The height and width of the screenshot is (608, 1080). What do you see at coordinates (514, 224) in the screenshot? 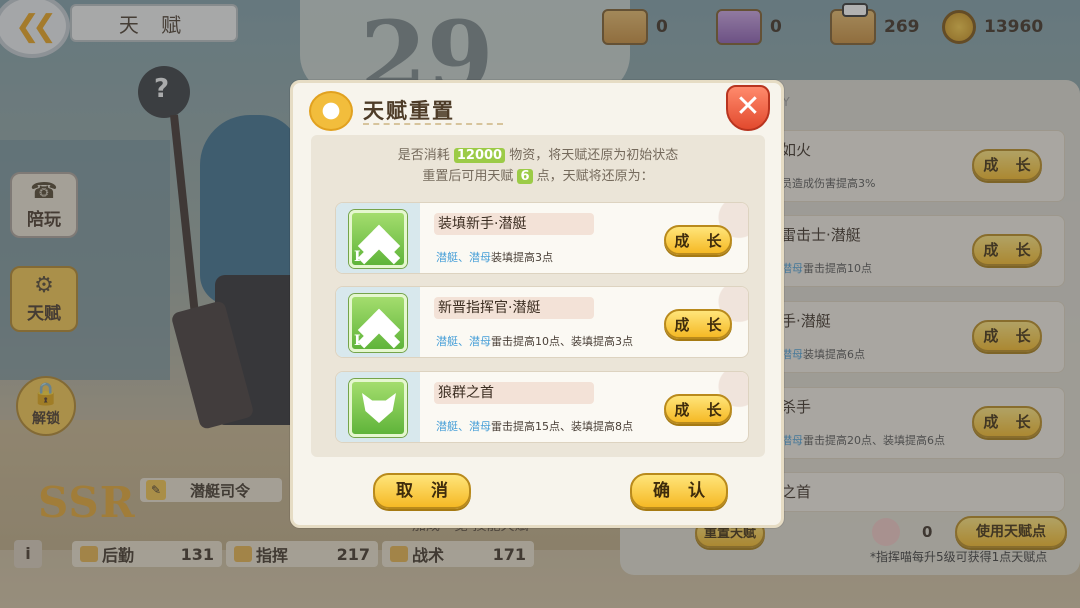
I see `talent-name: 装填新手·潜艇` at bounding box center [514, 224].